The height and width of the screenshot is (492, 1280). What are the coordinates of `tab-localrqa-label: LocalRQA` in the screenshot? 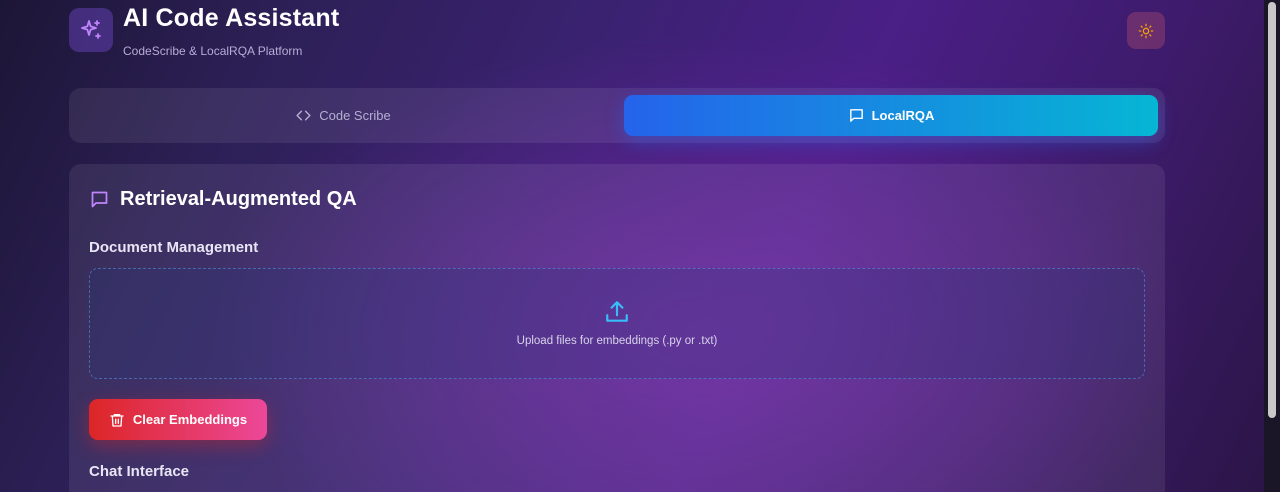 It's located at (903, 115).